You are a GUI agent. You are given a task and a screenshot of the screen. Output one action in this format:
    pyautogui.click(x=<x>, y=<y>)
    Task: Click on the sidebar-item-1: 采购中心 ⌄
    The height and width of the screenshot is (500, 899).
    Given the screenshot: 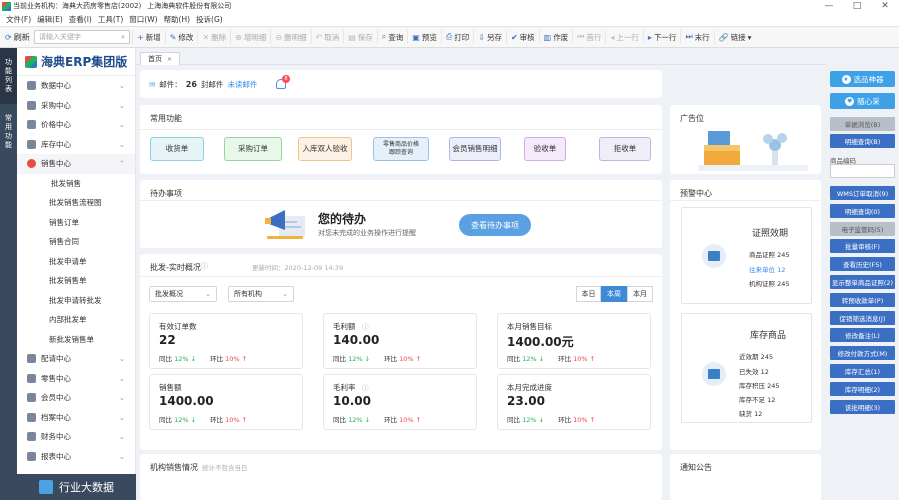 What is the action you would take?
    pyautogui.click(x=76, y=106)
    